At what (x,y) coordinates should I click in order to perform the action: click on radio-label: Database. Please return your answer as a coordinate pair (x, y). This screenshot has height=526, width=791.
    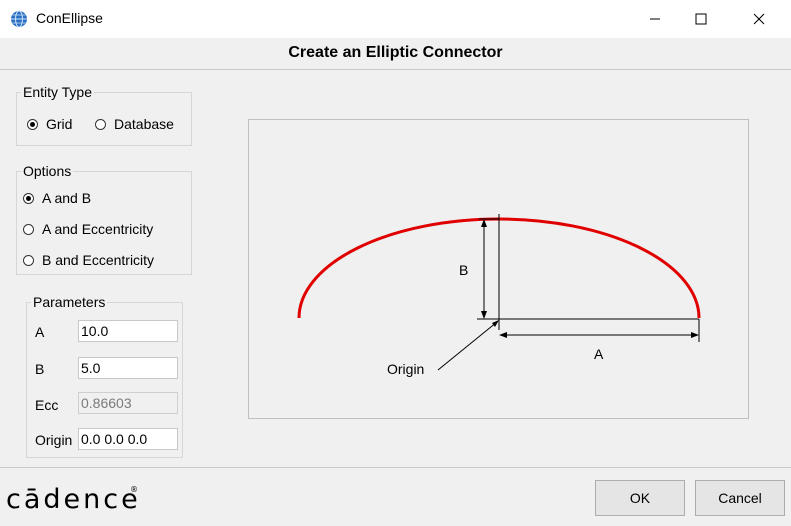
    Looking at the image, I should click on (144, 124).